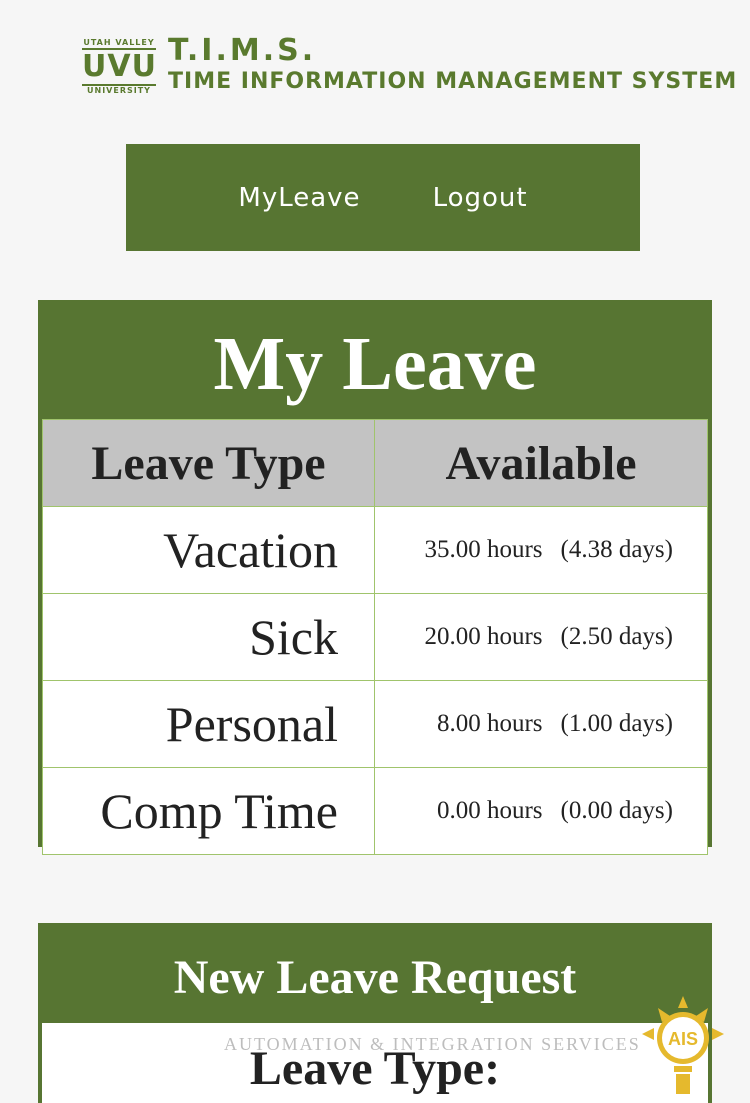 Image resolution: width=750 pixels, height=1103 pixels. Describe the element at coordinates (489, 723) in the screenshot. I see `hours-value: 8.00 hours` at that location.